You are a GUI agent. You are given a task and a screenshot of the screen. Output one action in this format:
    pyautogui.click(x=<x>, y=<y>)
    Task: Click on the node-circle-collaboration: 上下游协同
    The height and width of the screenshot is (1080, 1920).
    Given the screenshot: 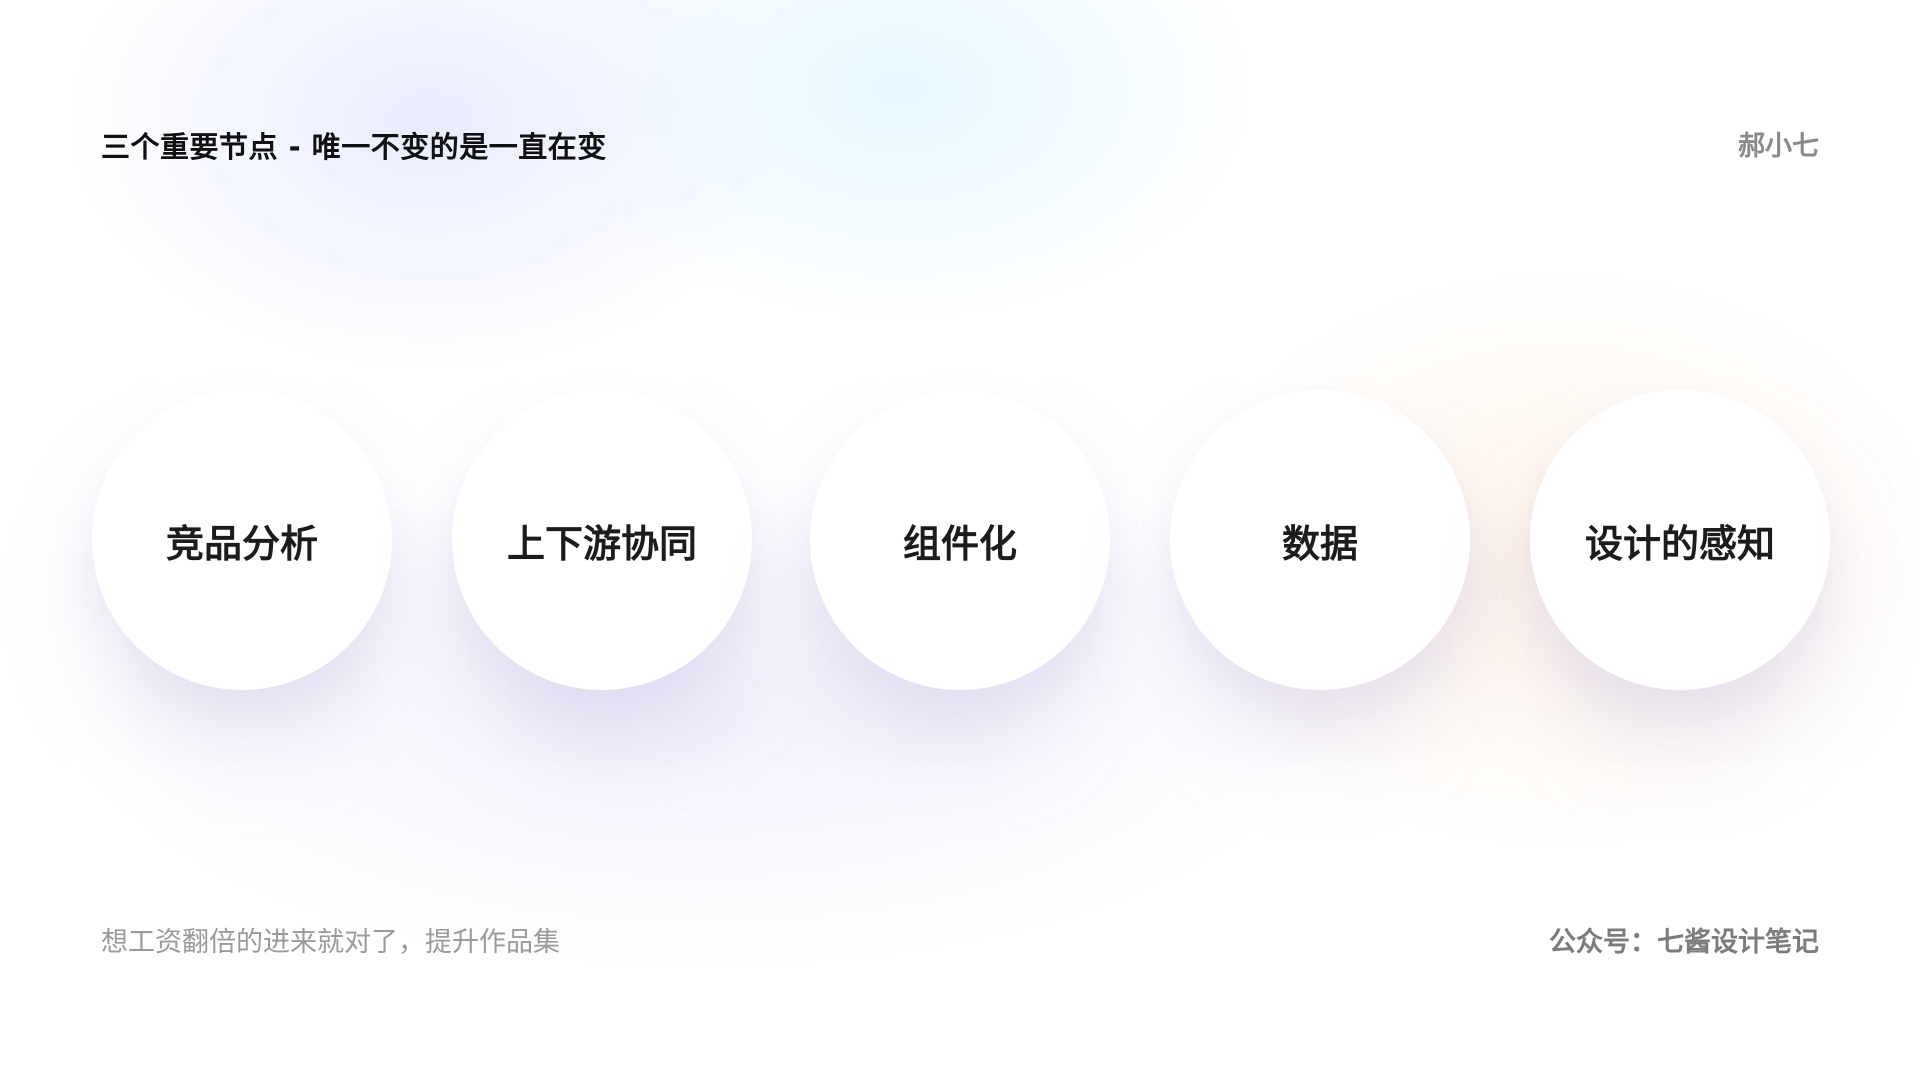 What is the action you would take?
    pyautogui.click(x=602, y=540)
    